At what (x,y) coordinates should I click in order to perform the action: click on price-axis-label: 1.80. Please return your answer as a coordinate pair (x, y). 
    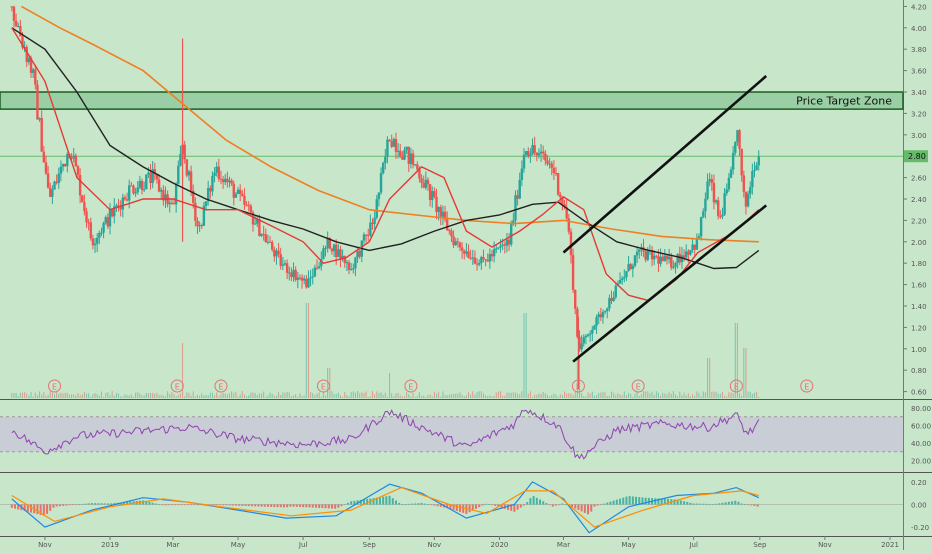
    Looking at the image, I should click on (919, 264).